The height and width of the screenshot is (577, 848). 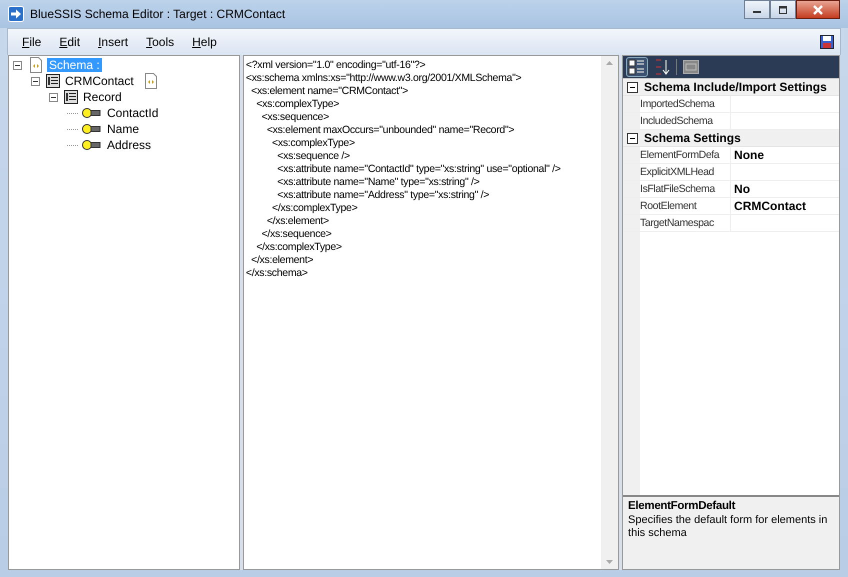 What do you see at coordinates (277, 273) in the screenshot?
I see `code-line: </xs:schema>` at bounding box center [277, 273].